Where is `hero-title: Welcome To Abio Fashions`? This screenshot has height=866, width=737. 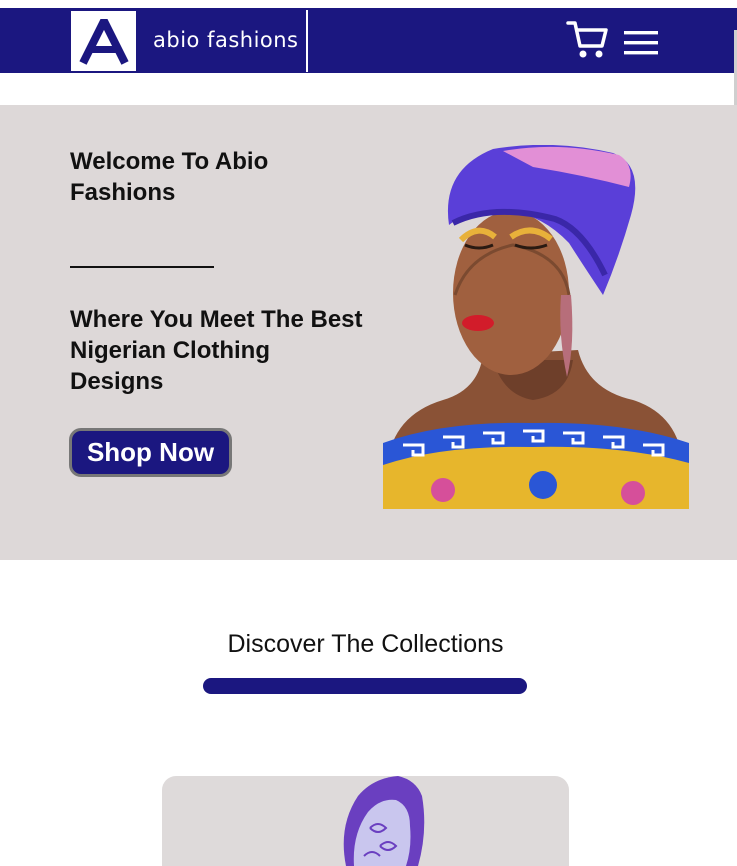 hero-title: Welcome To Abio Fashions is located at coordinates (169, 177).